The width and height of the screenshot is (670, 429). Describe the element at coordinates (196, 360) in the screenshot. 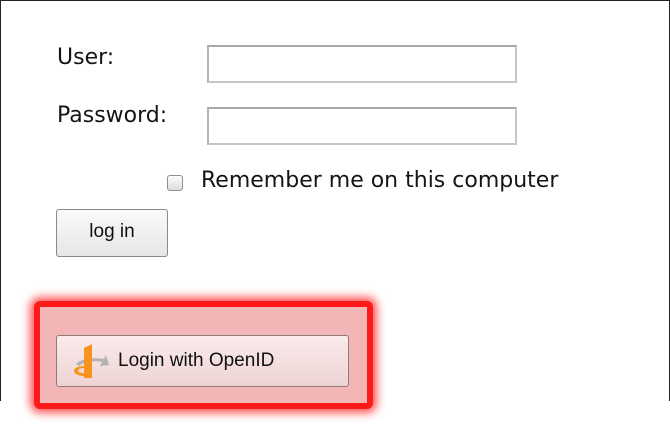

I see `openid-button-label: Login with OpenID` at that location.